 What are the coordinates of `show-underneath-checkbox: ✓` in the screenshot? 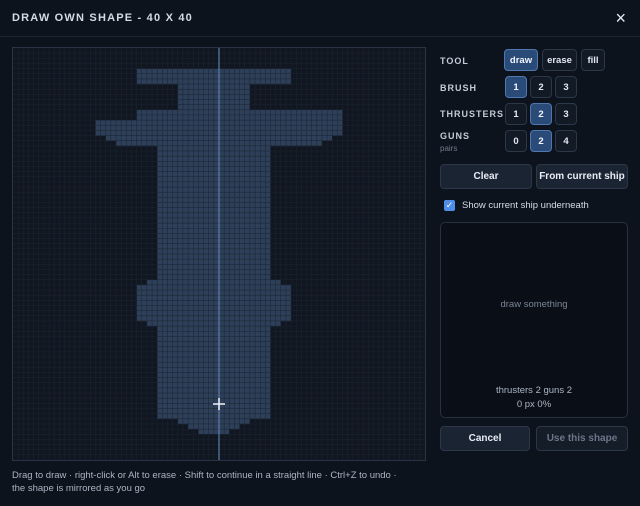 It's located at (449, 205).